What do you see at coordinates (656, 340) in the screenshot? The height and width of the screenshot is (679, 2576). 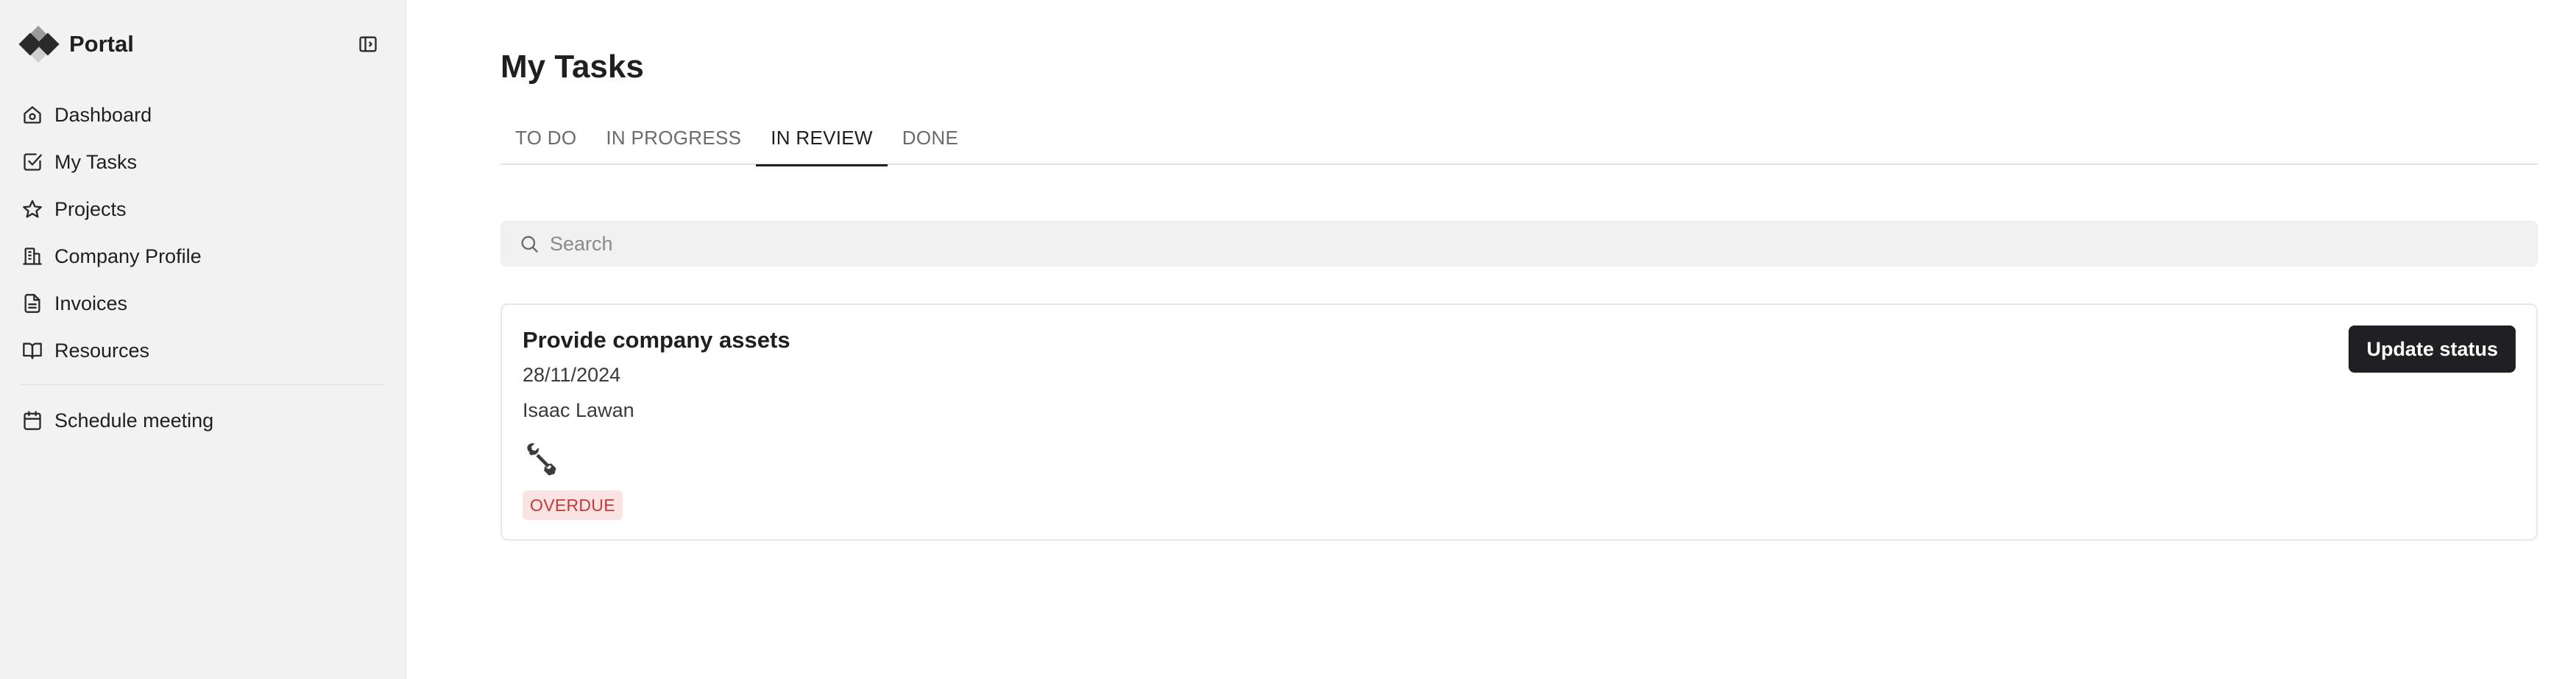 I see `task-title: Provide company assets` at bounding box center [656, 340].